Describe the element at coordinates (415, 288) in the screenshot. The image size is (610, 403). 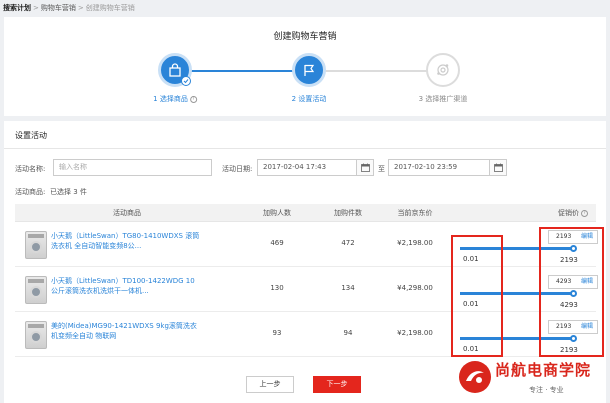
I see `current-price: ¥4,298.00` at that location.